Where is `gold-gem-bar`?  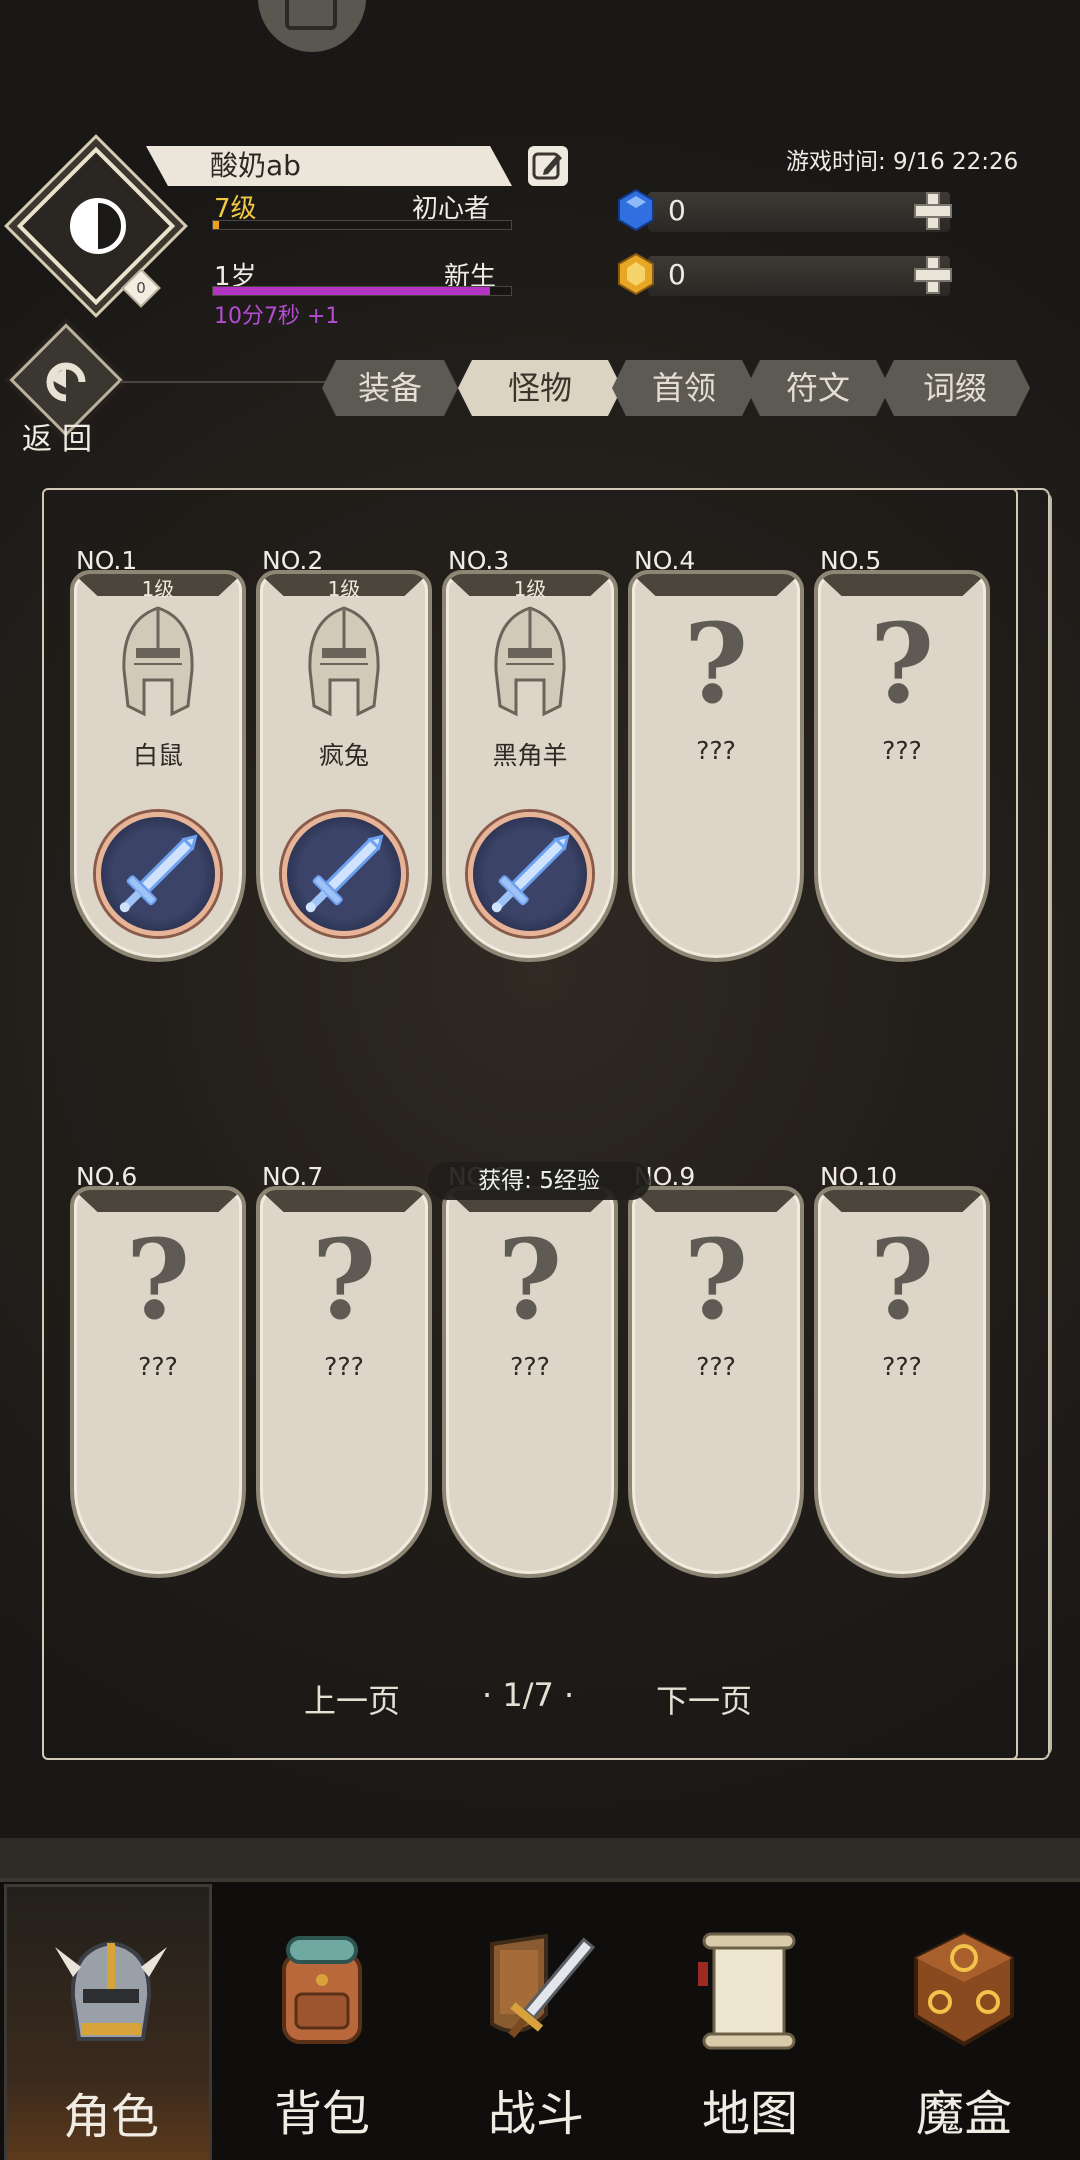
gold-gem-bar is located at coordinates (799, 276).